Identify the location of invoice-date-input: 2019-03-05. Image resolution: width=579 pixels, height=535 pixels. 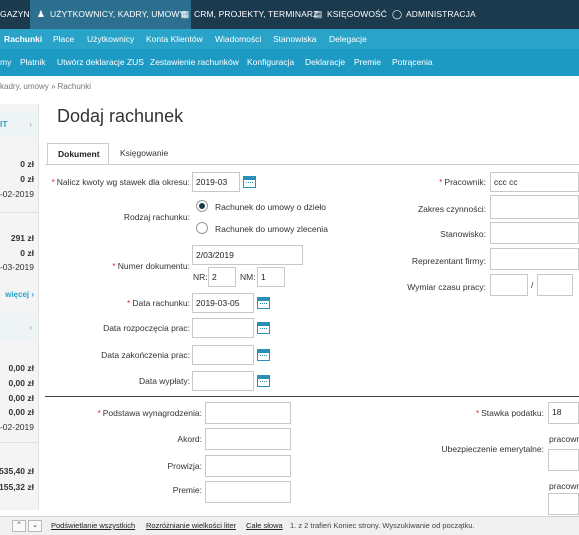
(223, 303).